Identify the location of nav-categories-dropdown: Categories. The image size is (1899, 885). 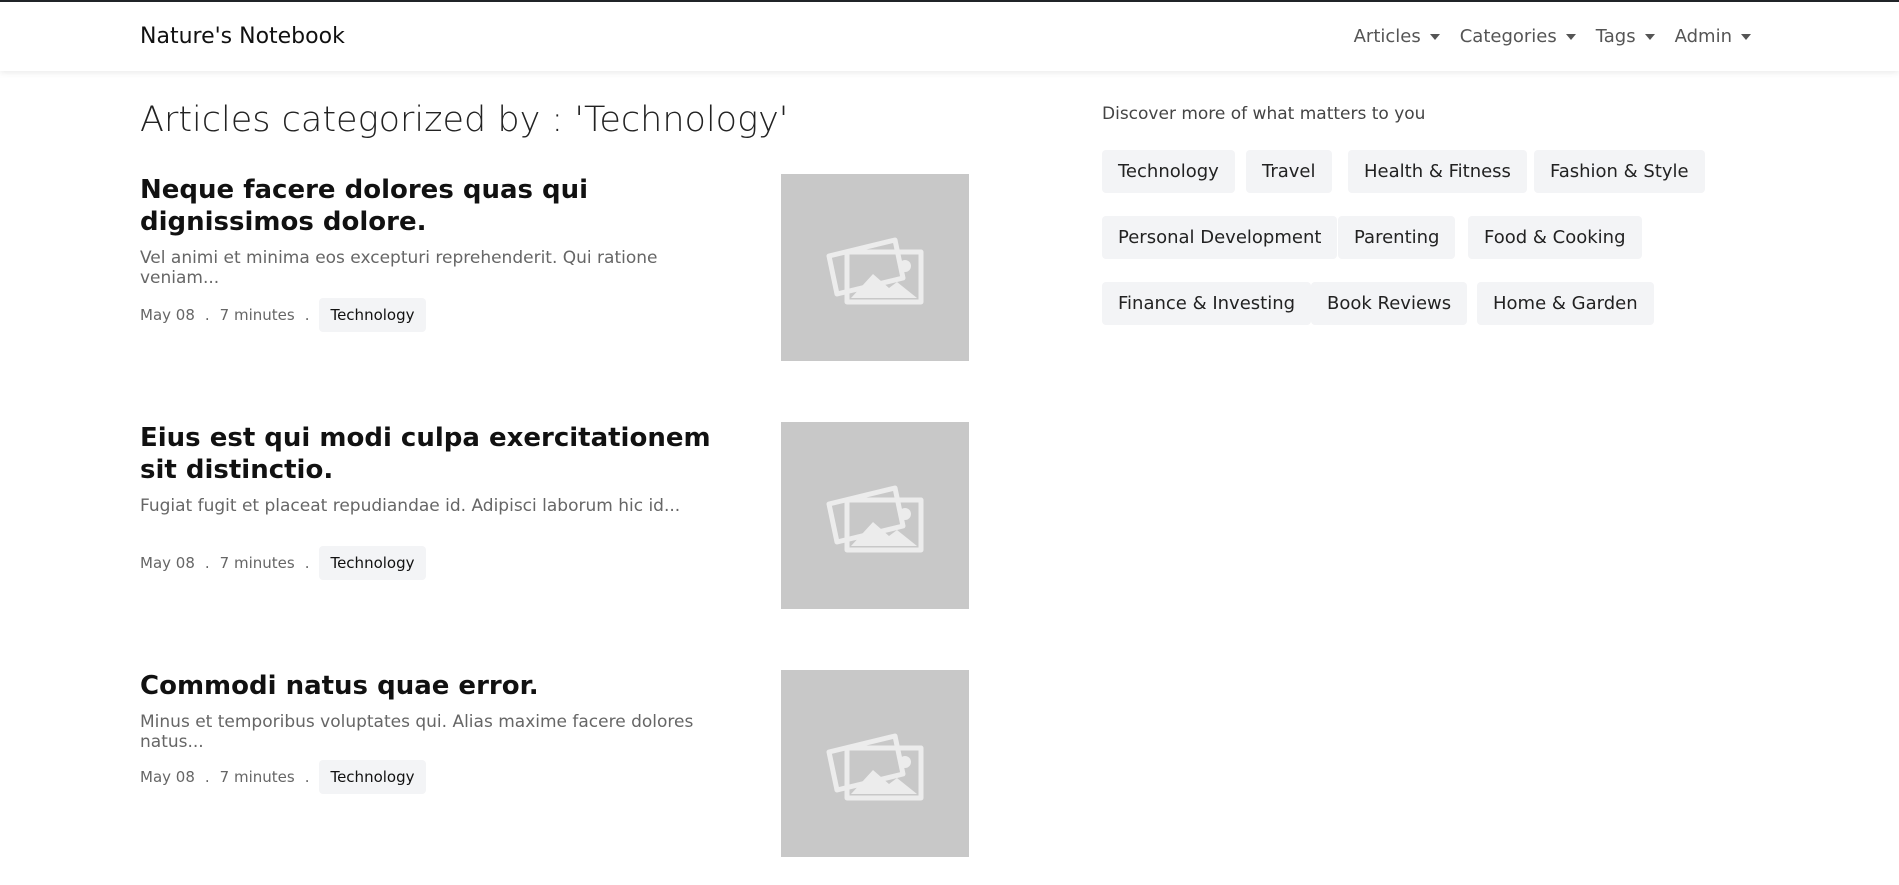
(1518, 36).